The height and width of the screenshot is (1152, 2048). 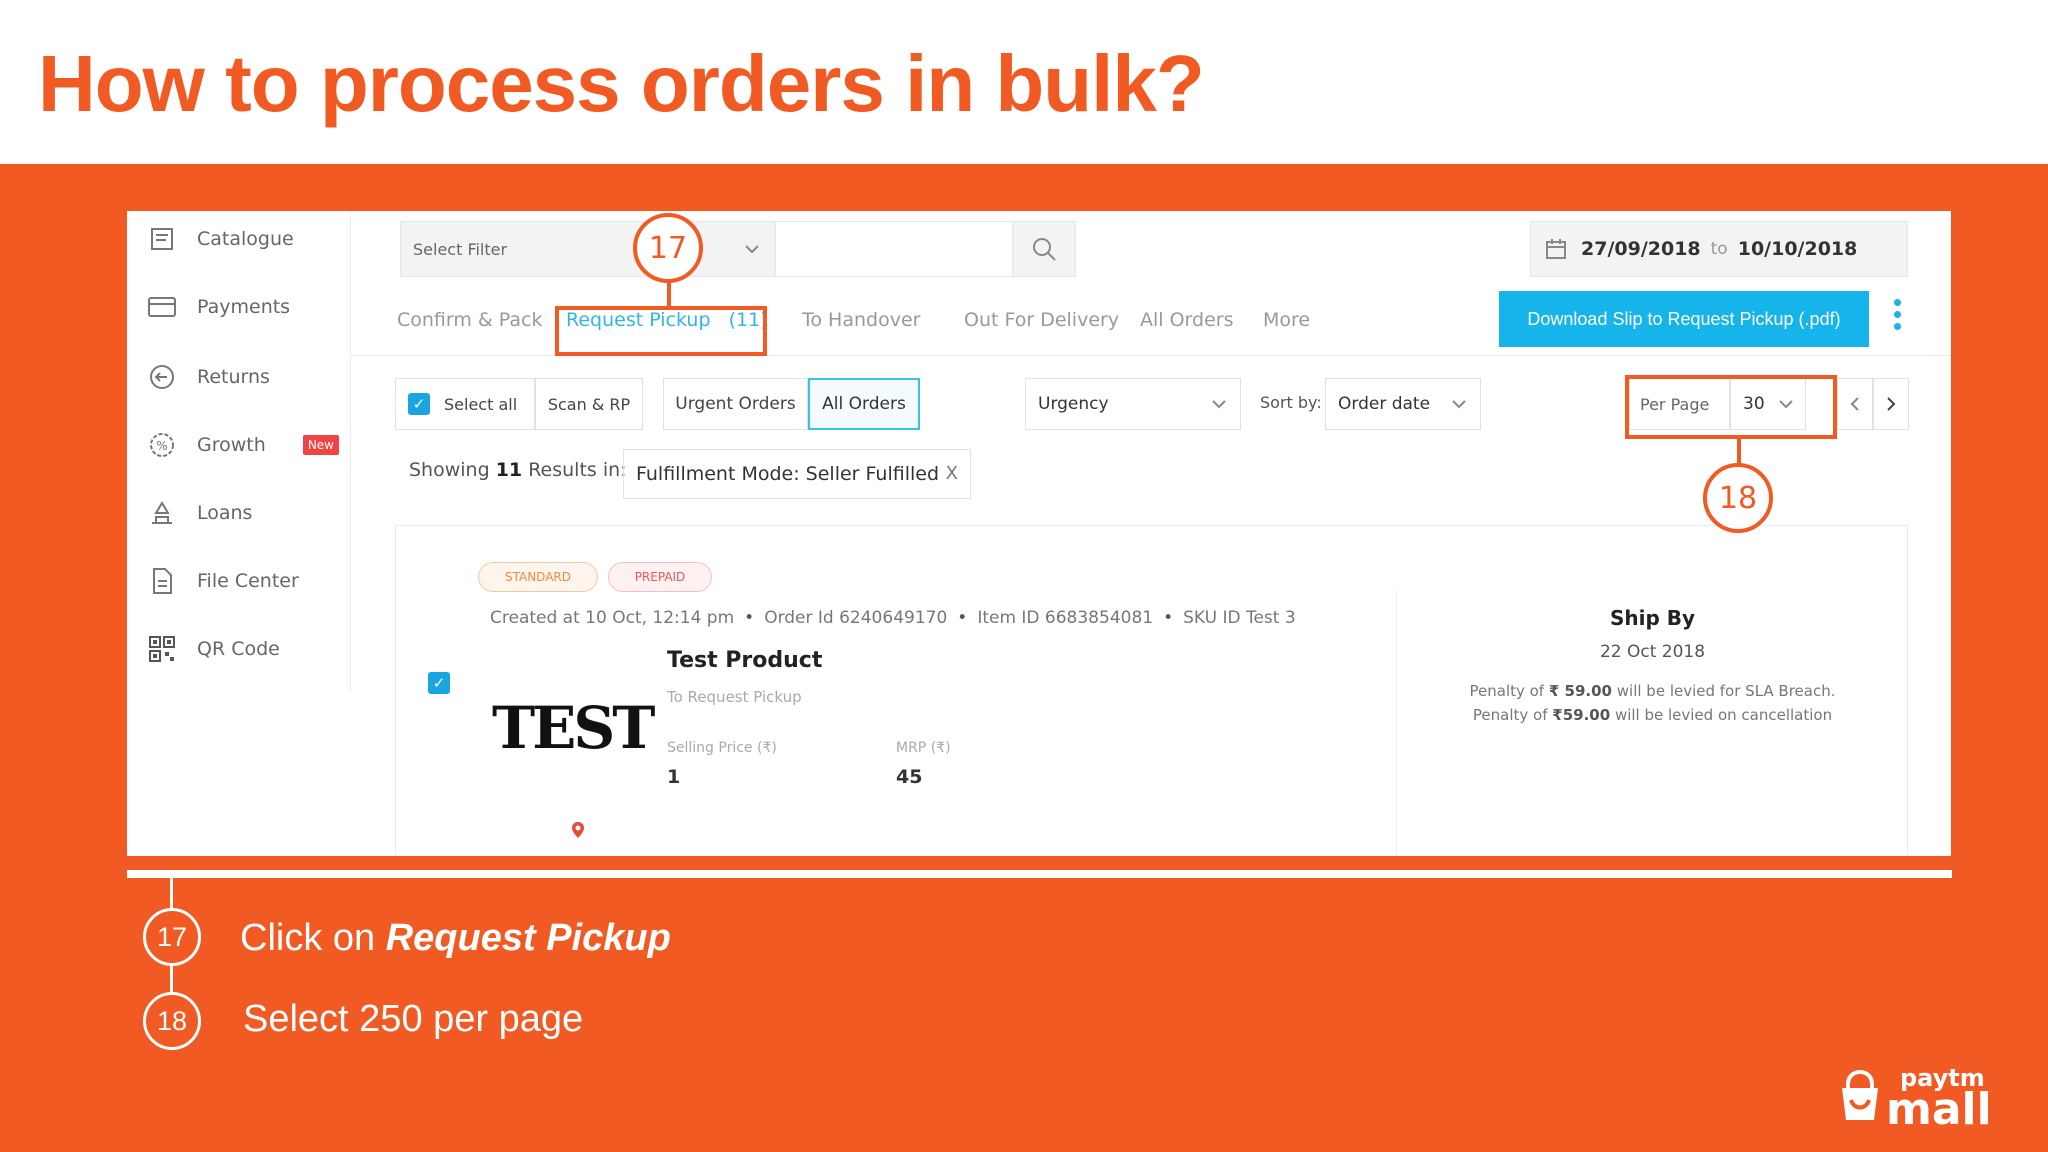 I want to click on sort-by-dropdown: Order date, so click(x=1403, y=404).